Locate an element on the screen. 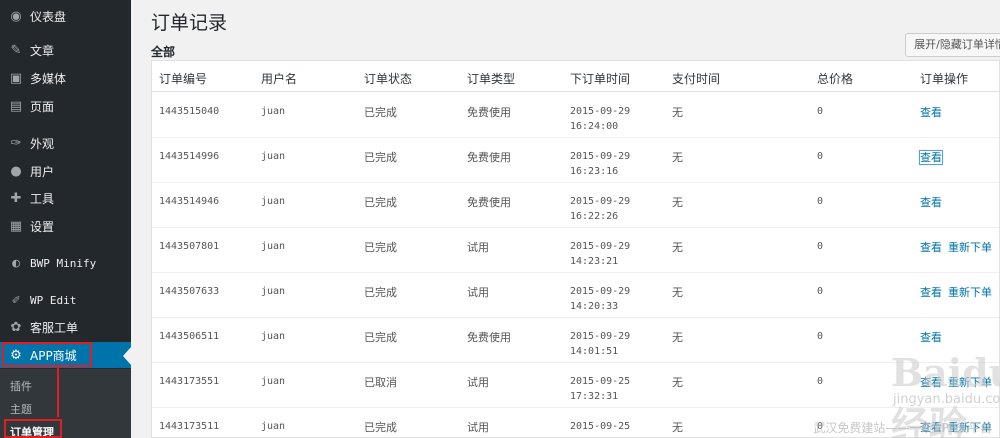  sidebar-item-support: ✿ 客服工单 is located at coordinates (65, 327).